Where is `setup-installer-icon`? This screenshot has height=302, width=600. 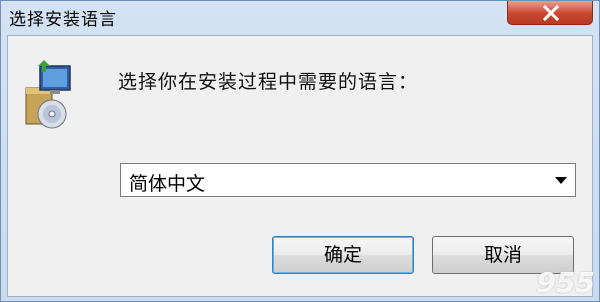
setup-installer-icon is located at coordinates (48, 94).